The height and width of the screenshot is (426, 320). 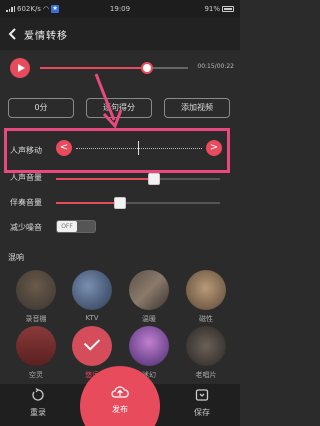 What do you see at coordinates (108, 101) in the screenshot?
I see `annotation-arrow-icon` at bounding box center [108, 101].